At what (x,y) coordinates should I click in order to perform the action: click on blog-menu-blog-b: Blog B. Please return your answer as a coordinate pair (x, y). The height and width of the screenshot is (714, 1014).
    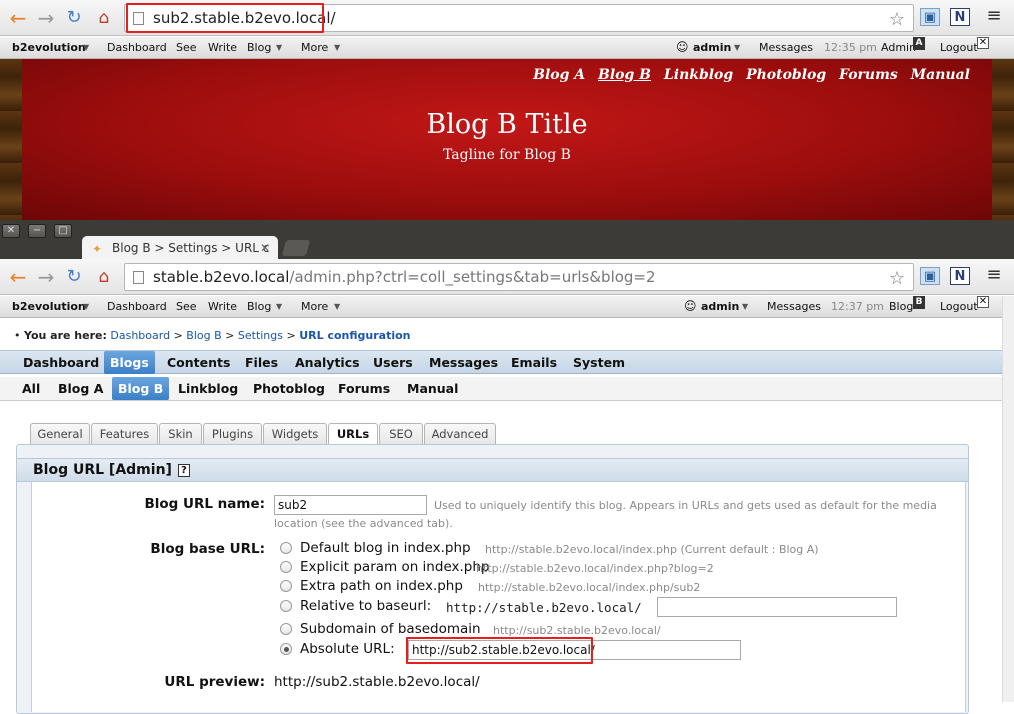
    Looking at the image, I should click on (141, 388).